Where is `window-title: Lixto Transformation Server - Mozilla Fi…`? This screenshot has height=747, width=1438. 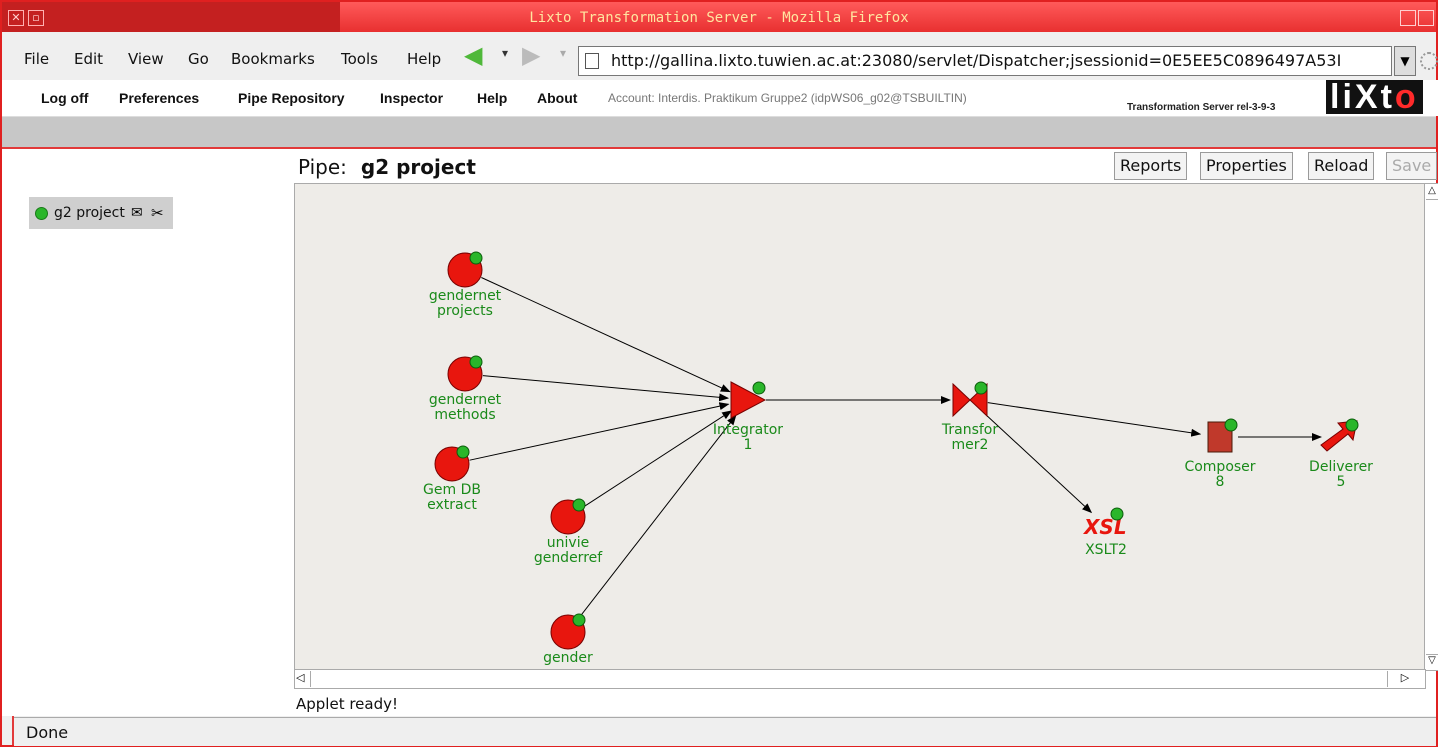
window-title: Lixto Transformation Server - Mozilla Fi… is located at coordinates (719, 18).